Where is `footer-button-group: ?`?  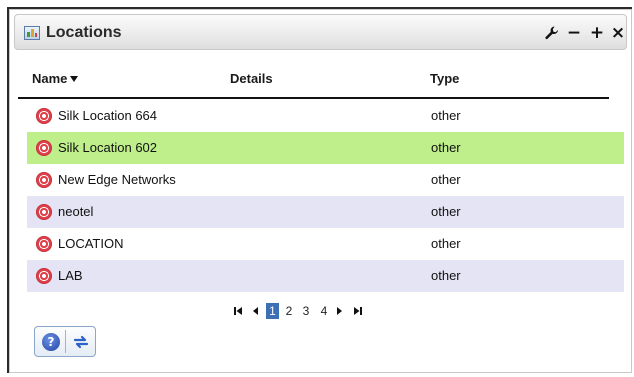
footer-button-group: ? is located at coordinates (65, 341).